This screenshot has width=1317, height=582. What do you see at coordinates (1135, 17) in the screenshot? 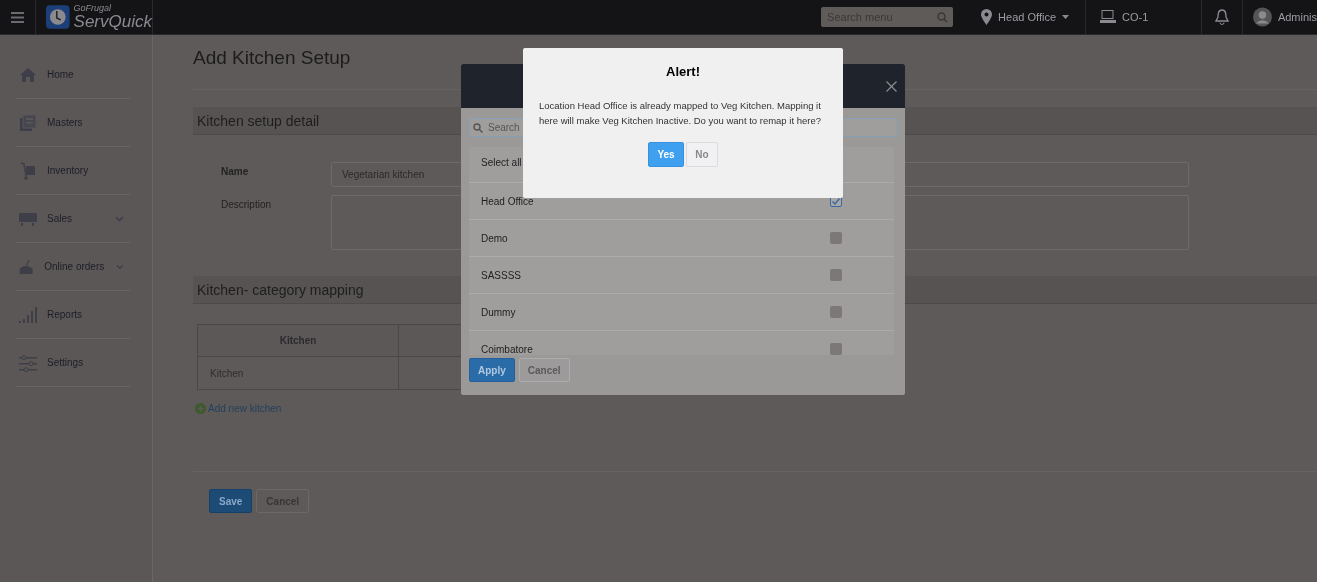
I see `terminal-label: CO-1` at bounding box center [1135, 17].